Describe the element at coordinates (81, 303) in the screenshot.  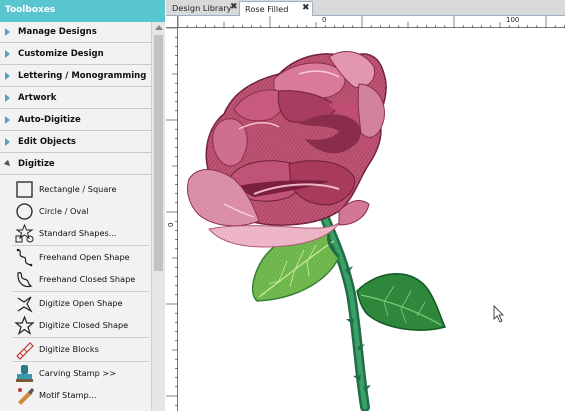
I see `tool-label: Digitize Open Shape` at that location.